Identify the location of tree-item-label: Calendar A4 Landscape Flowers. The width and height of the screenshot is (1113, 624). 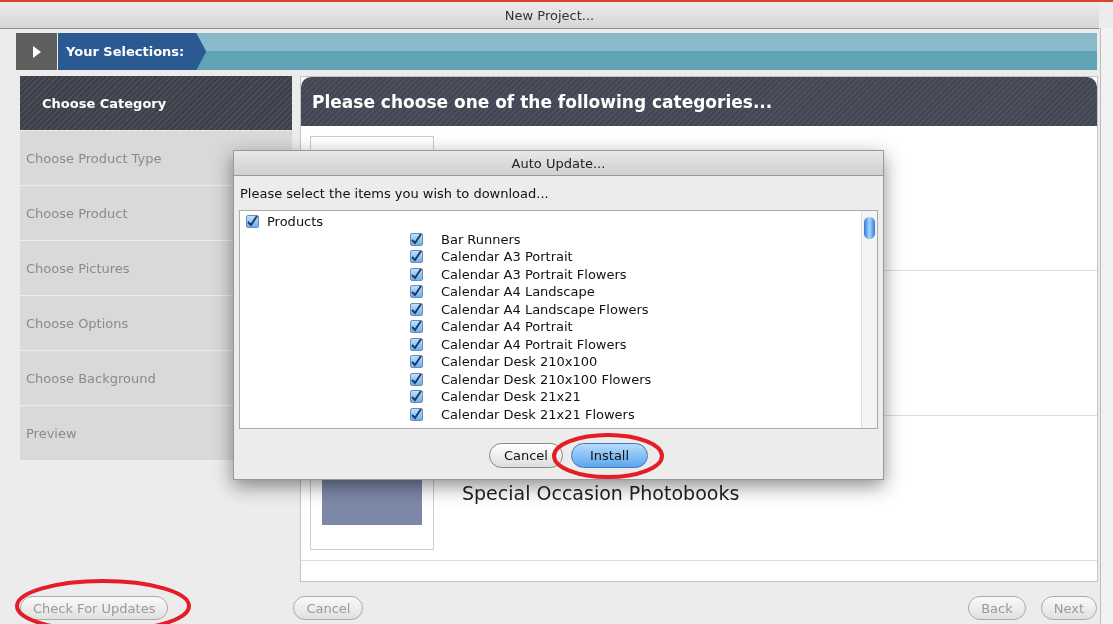
(545, 309).